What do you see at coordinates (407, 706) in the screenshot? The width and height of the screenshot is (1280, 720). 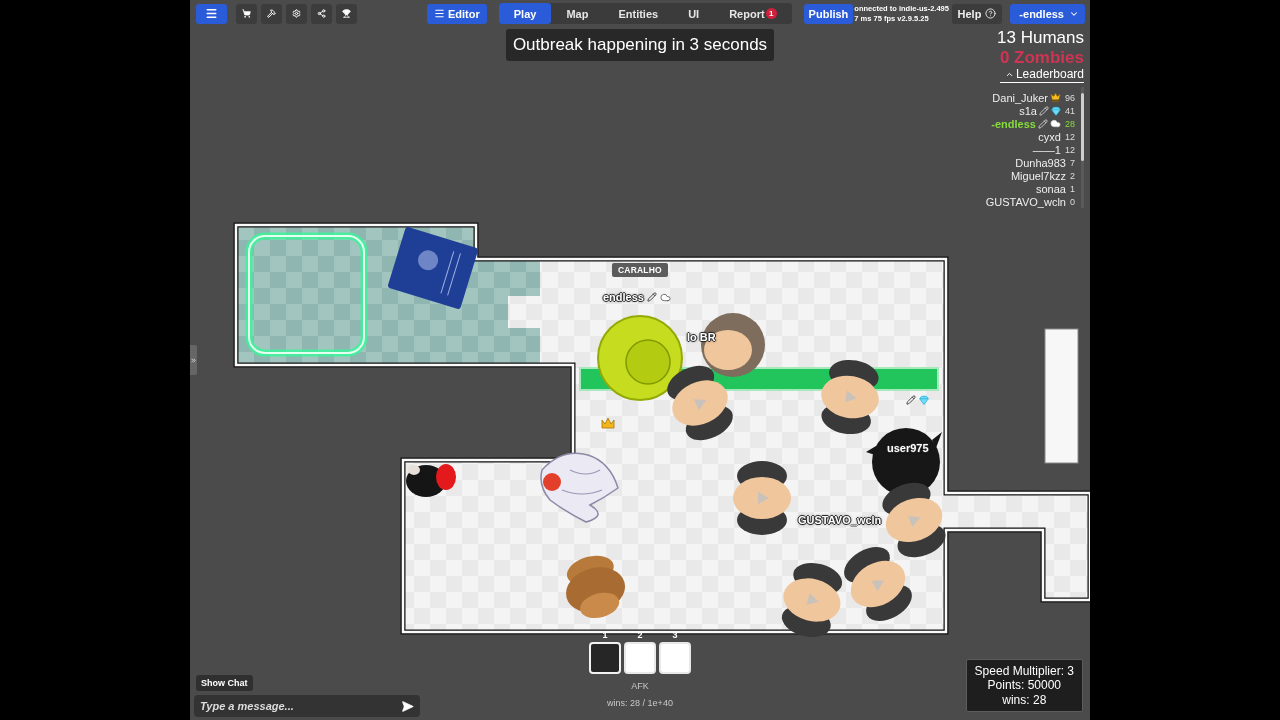 I see `send-icon` at bounding box center [407, 706].